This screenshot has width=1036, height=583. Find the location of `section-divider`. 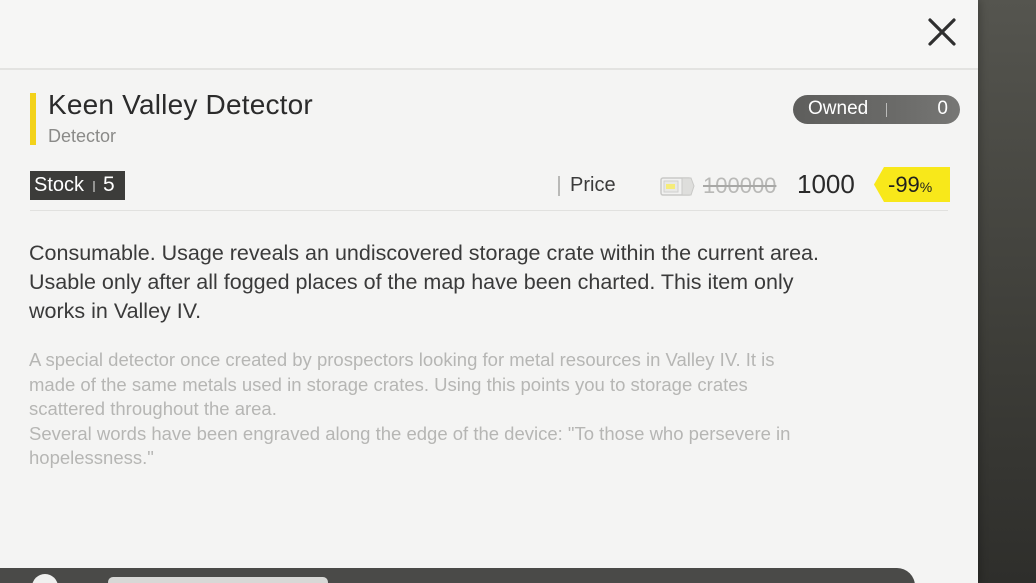

section-divider is located at coordinates (489, 210).